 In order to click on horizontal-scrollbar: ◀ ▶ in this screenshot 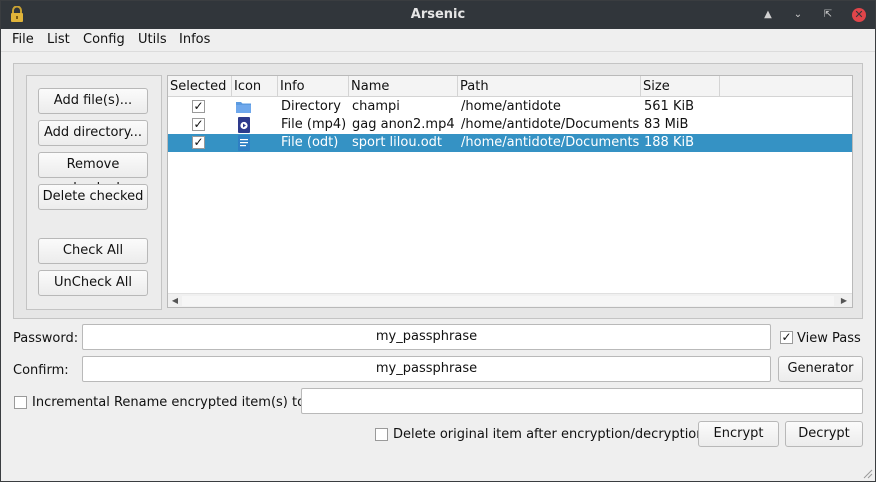, I will do `click(510, 300)`.